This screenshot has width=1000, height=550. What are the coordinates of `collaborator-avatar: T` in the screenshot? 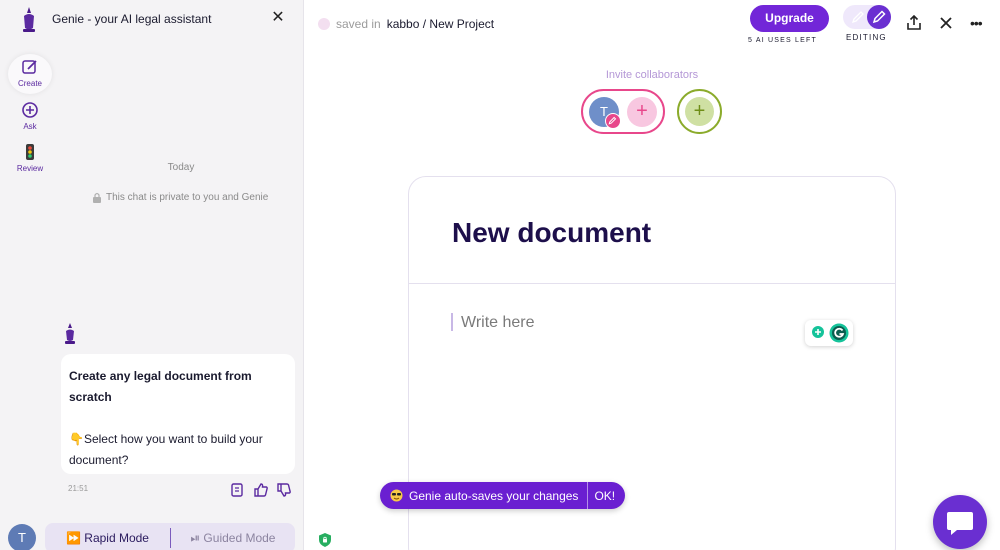 It's located at (605, 113).